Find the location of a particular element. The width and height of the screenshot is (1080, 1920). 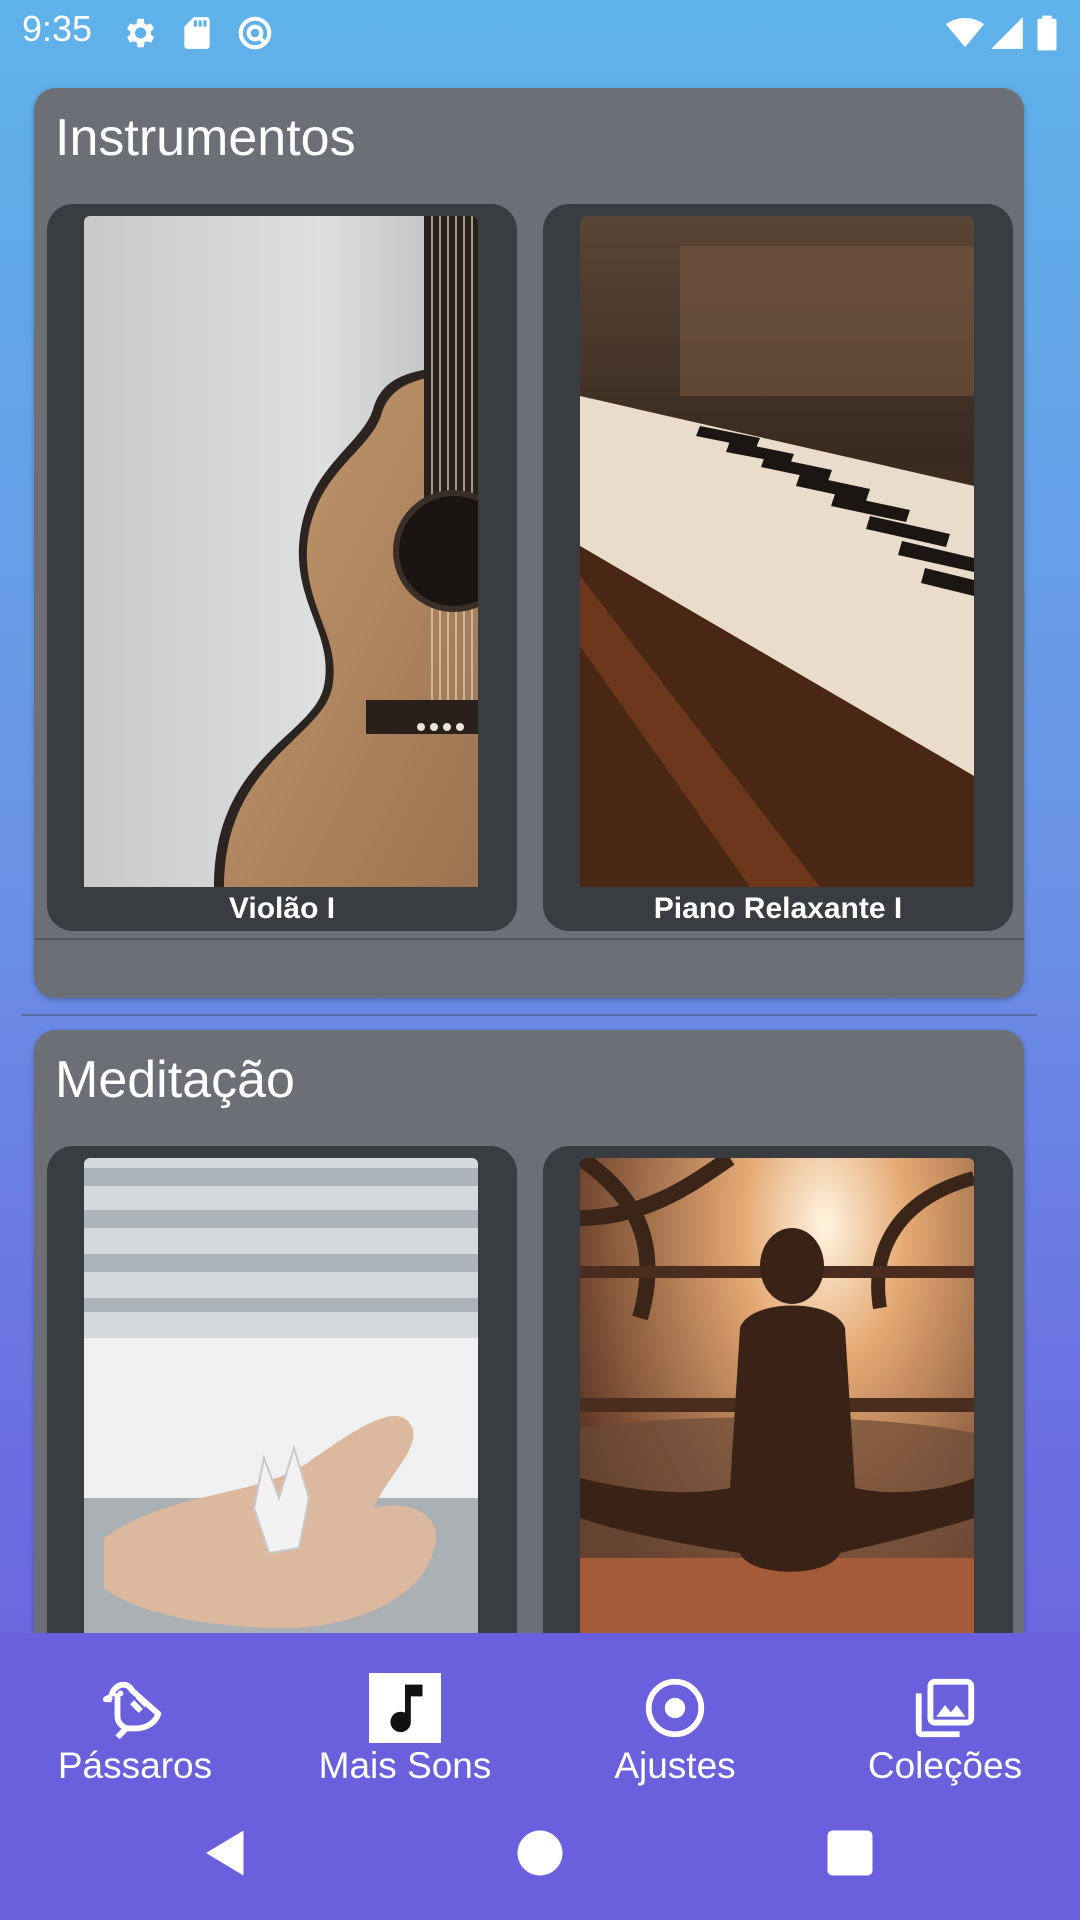

section-divider is located at coordinates (529, 939).